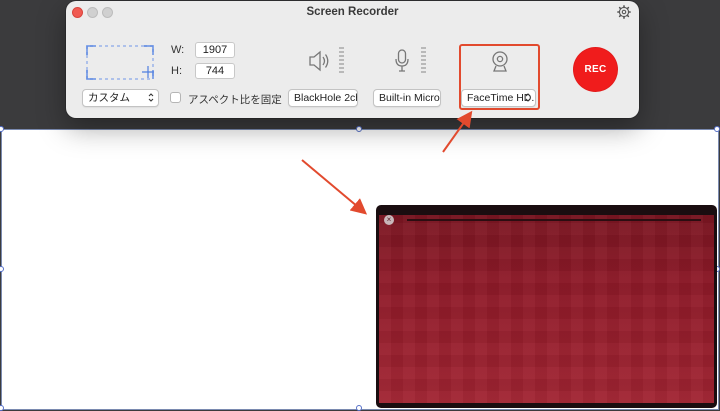 This screenshot has width=720, height=411. I want to click on aspect-lock-checkbox, so click(175, 97).